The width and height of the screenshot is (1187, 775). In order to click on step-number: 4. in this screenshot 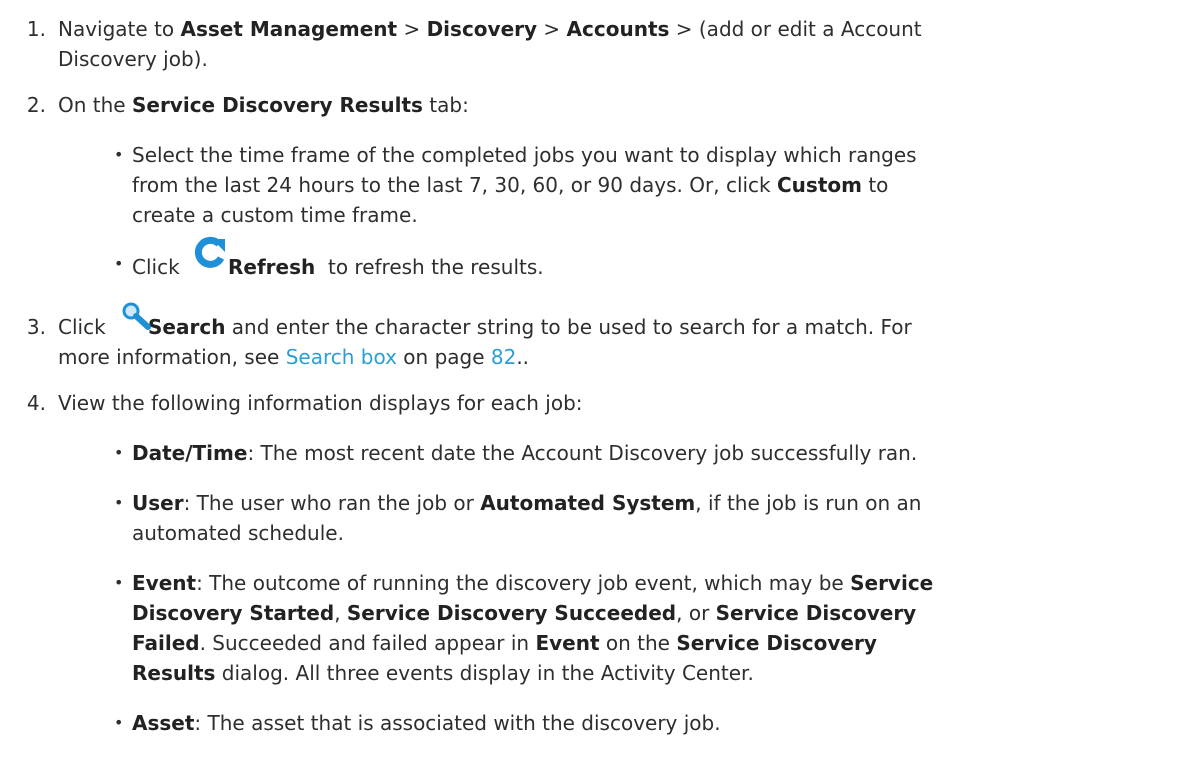, I will do `click(36, 403)`.